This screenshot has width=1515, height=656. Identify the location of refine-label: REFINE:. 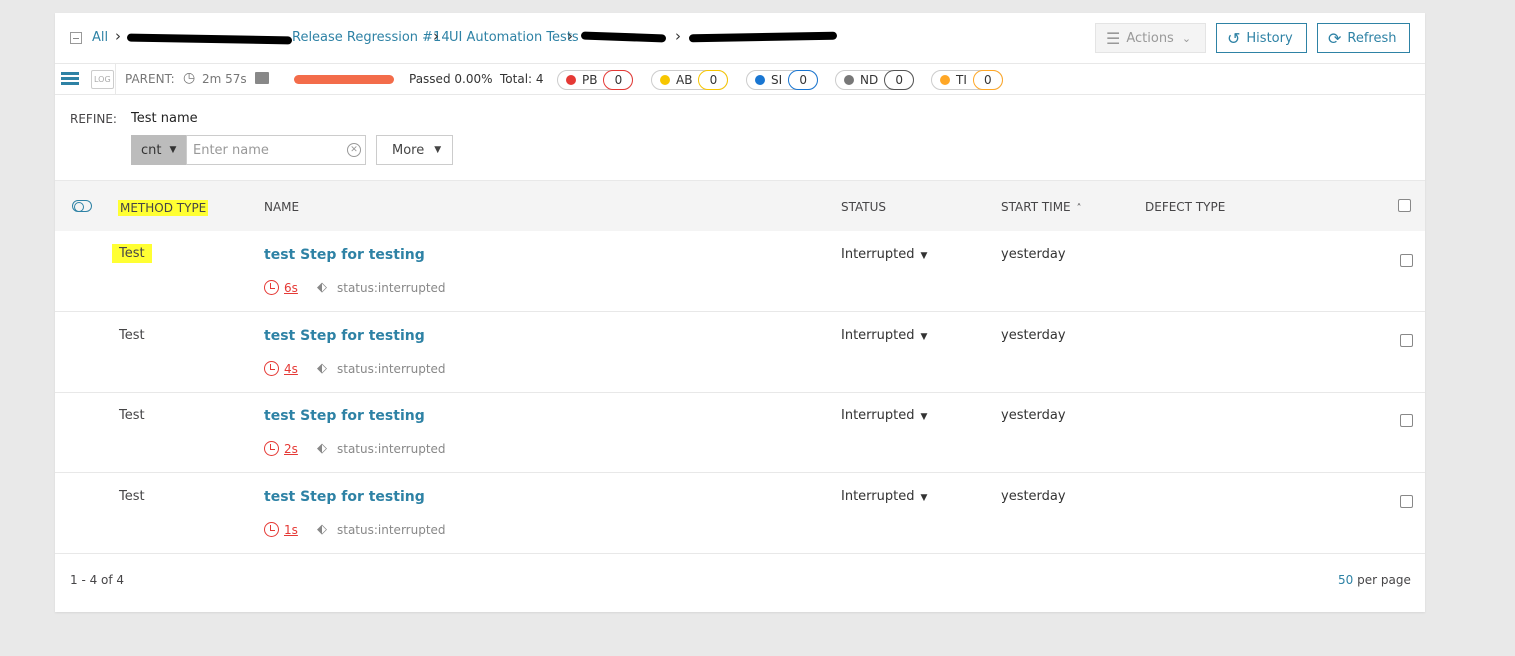
(93, 119).